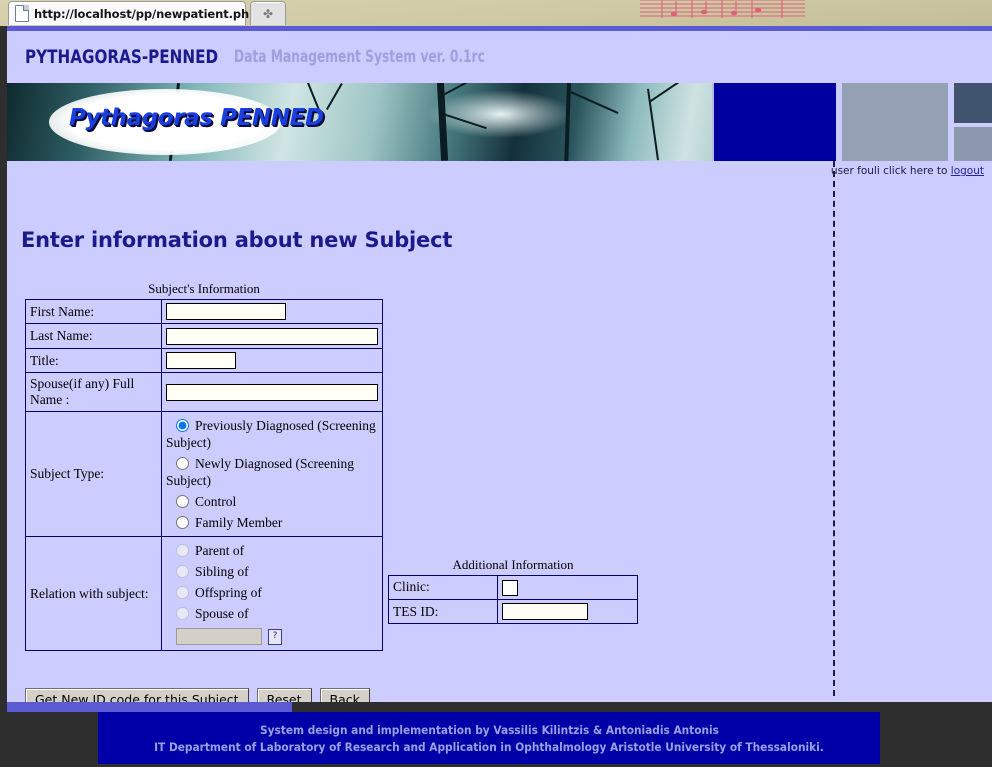 The image size is (992, 767). I want to click on reset-button: Reset, so click(284, 695).